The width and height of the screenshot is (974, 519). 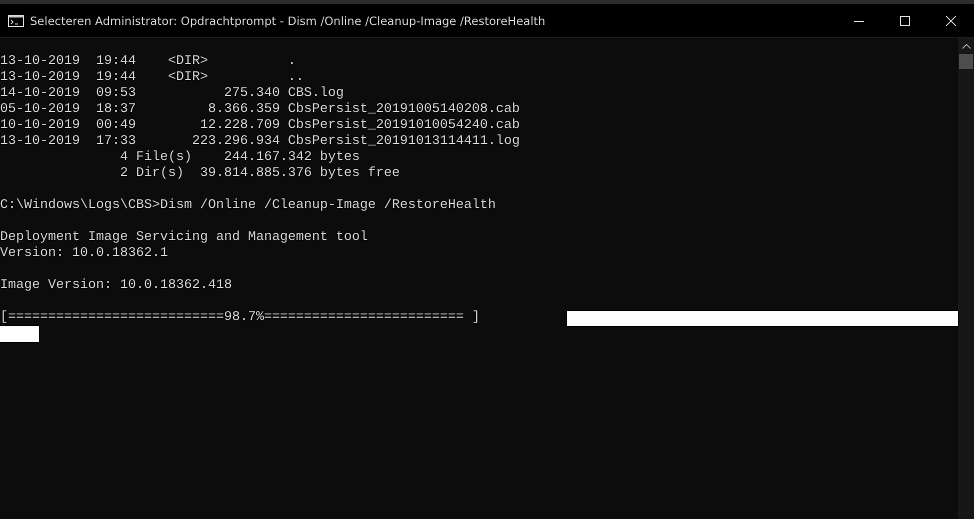 What do you see at coordinates (288, 21) in the screenshot?
I see `window-title: Selecteren Administrator: Opdrachtprompt - Dism /Online /Cleanup-Image /RestoreHealth` at bounding box center [288, 21].